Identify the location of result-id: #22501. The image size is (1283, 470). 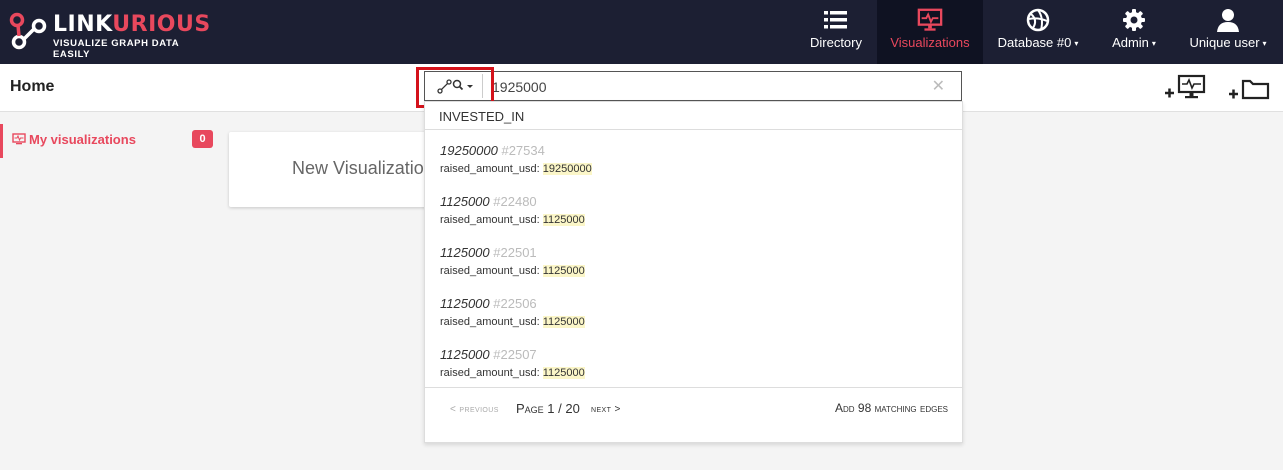
(515, 252).